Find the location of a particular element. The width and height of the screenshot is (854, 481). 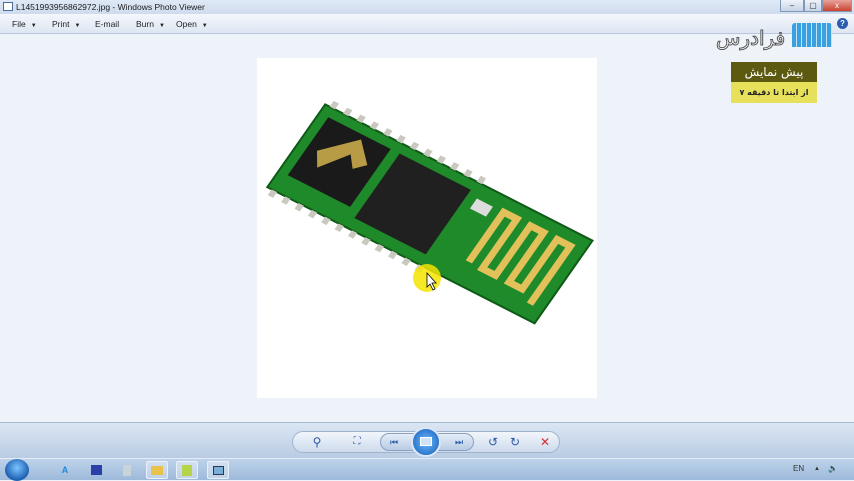

photo-viewer-controls: ⚲ ⛶ ↺ ↻ ✕ ⏮ ⏭ is located at coordinates (427, 440).